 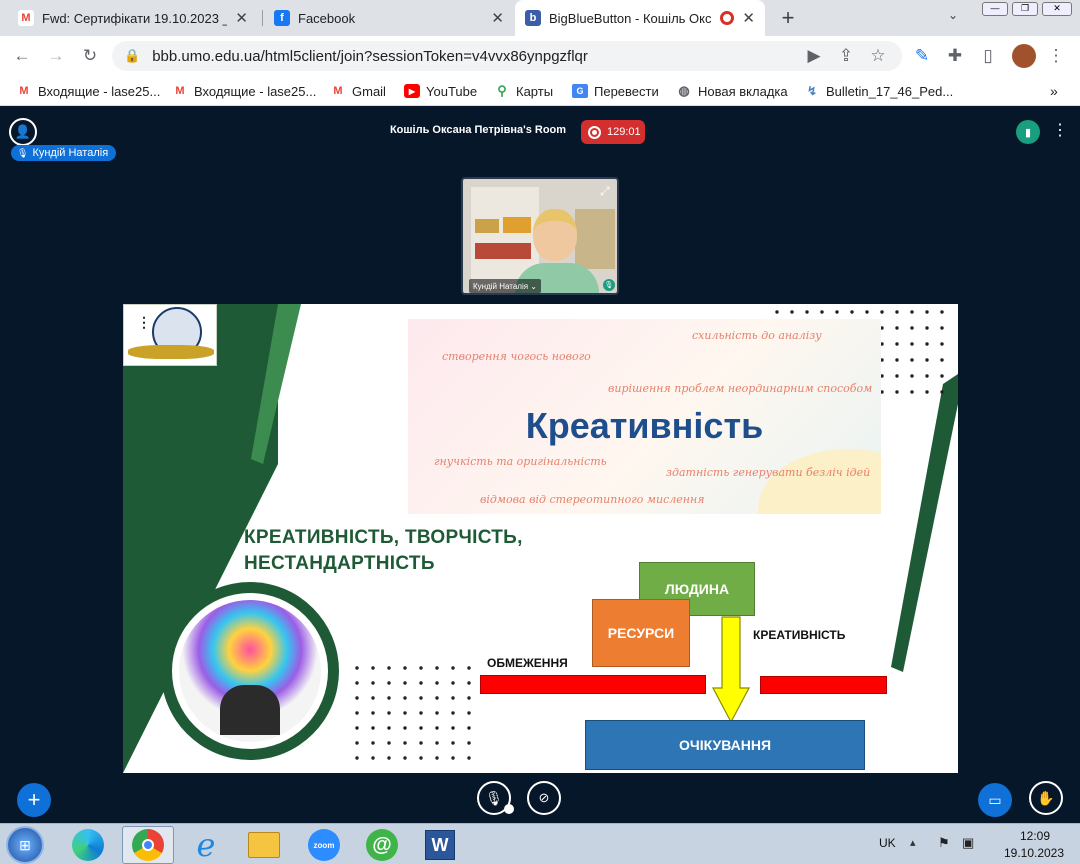 What do you see at coordinates (540, 236) in the screenshot?
I see `webcam-video: ⤢ Кундій Наталія ⌄ 🎙` at bounding box center [540, 236].